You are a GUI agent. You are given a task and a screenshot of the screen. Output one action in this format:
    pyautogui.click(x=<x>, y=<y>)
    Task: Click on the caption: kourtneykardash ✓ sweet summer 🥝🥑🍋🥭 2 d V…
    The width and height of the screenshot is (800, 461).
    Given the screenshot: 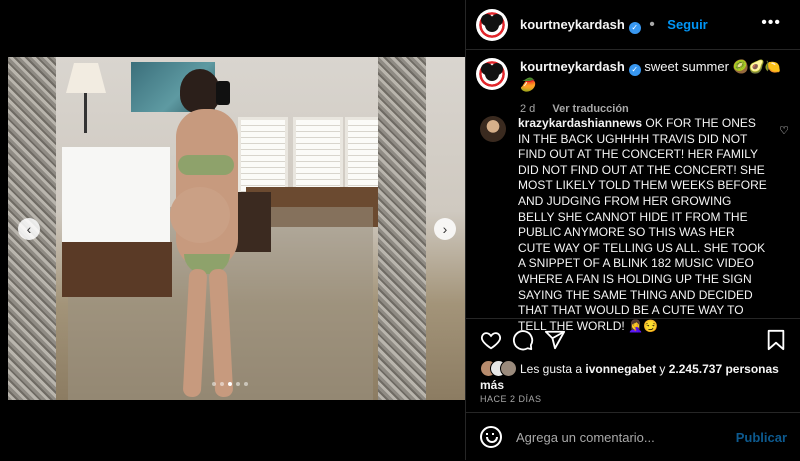 What is the action you would take?
    pyautogui.click(x=635, y=88)
    